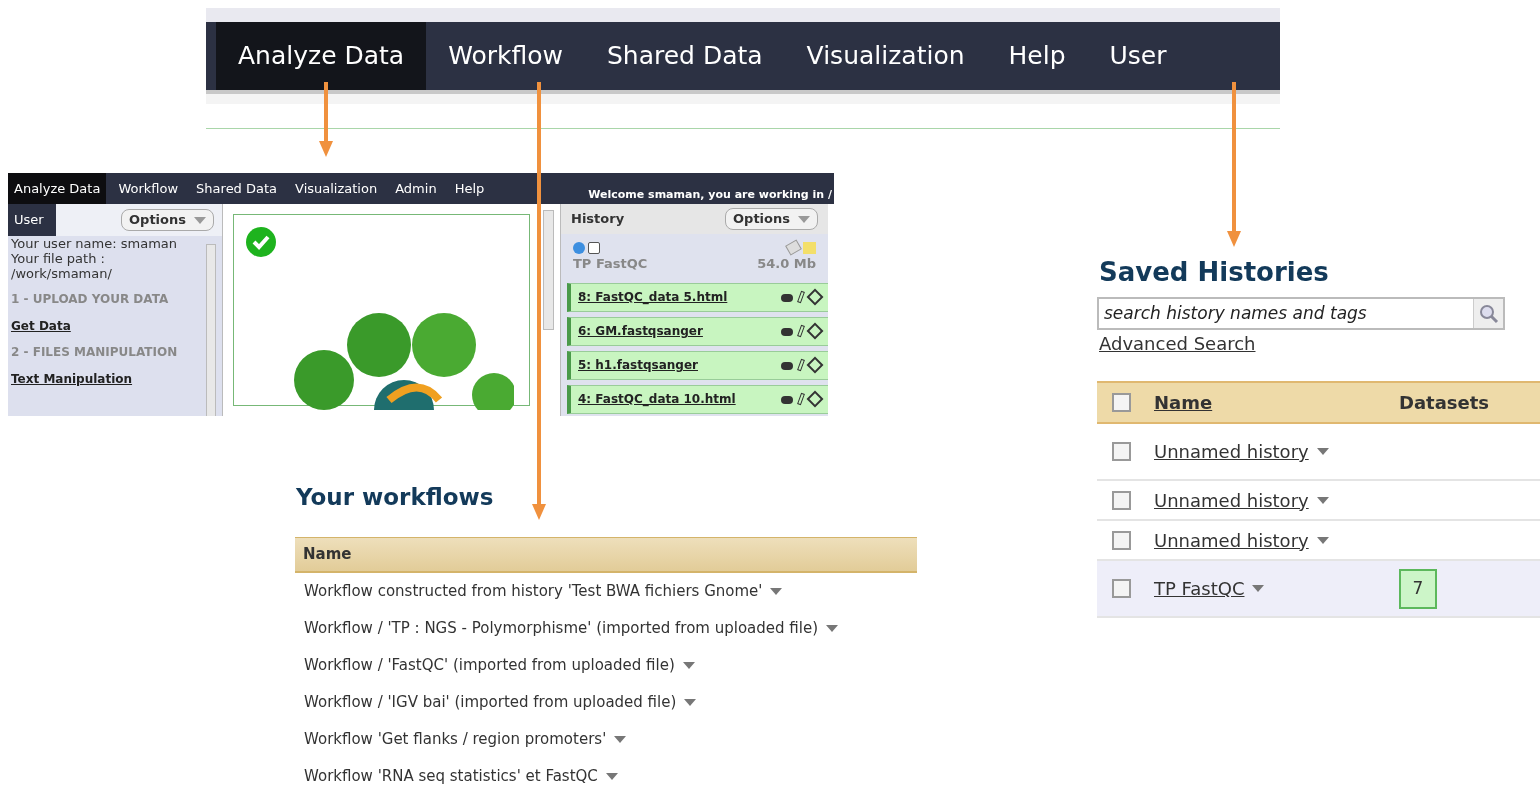  What do you see at coordinates (489, 665) in the screenshot?
I see `workflow-name: Workflow / 'FastQC' (imported from uploaded file)` at bounding box center [489, 665].